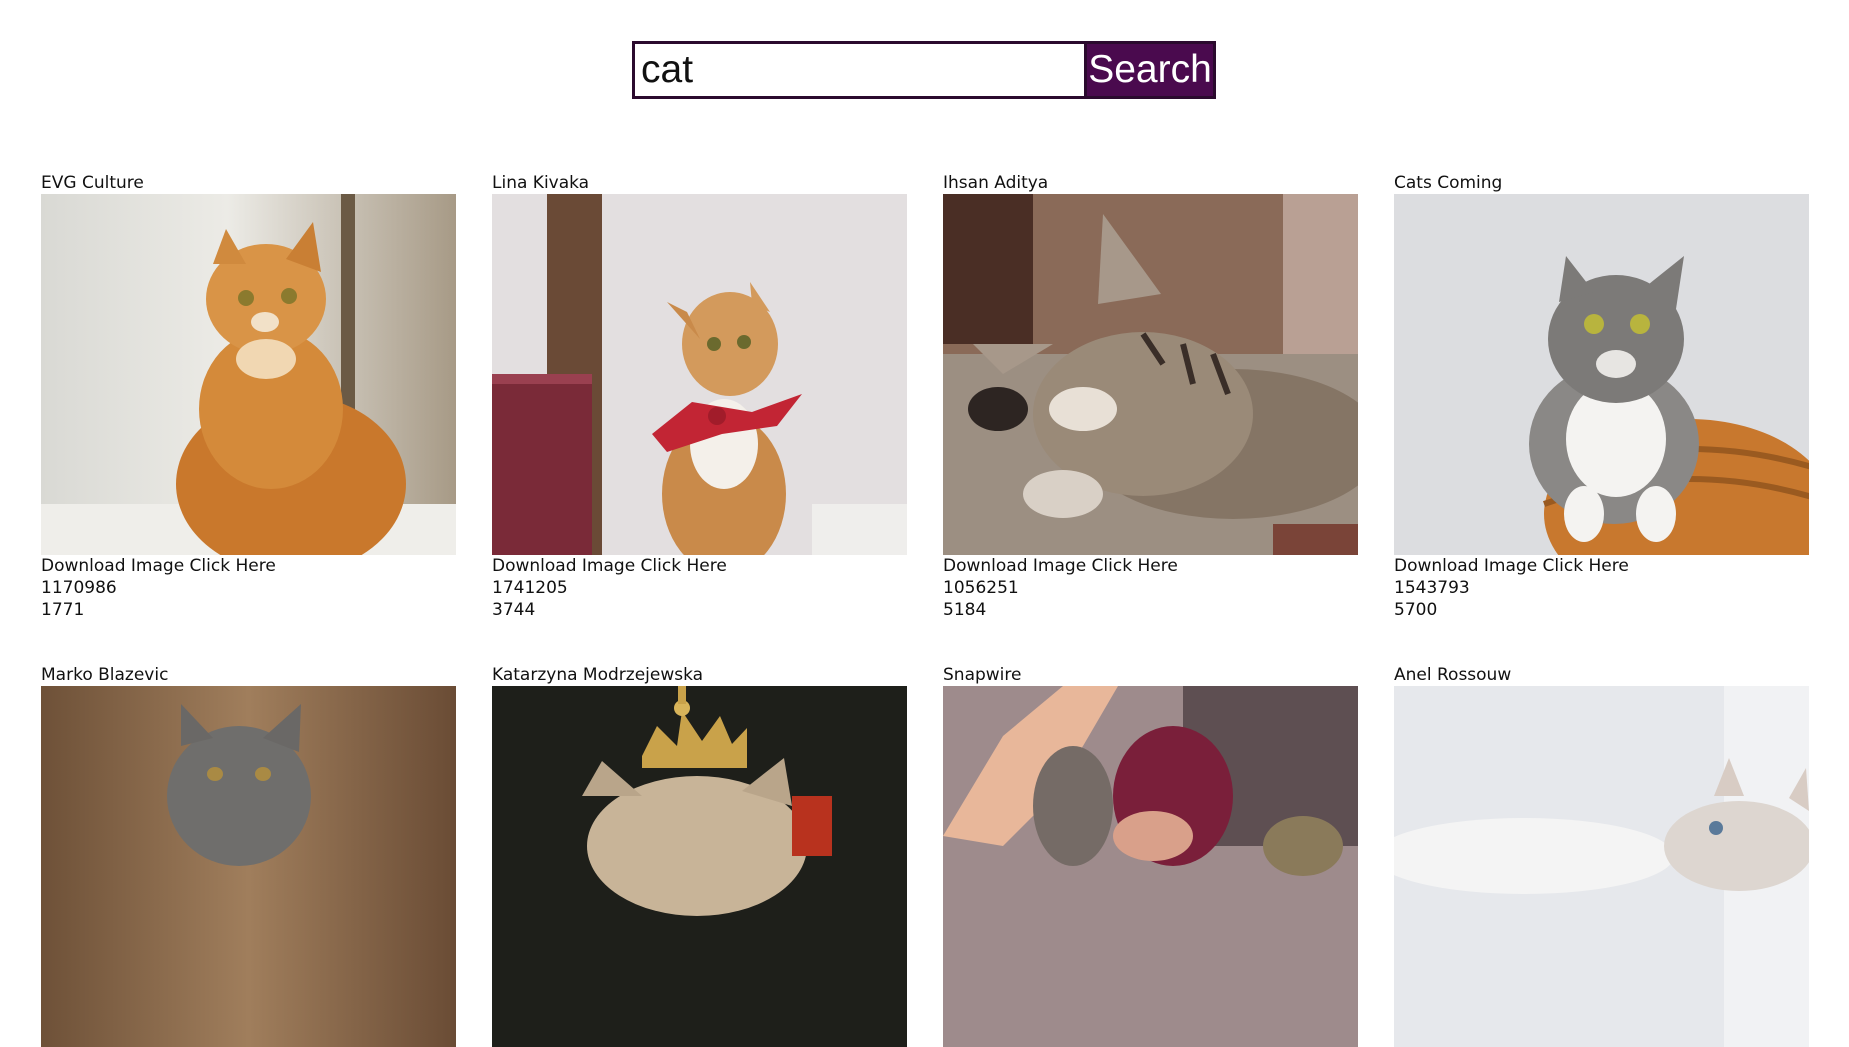 The image size is (1849, 1047). I want to click on image-id: 1170986, so click(79, 588).